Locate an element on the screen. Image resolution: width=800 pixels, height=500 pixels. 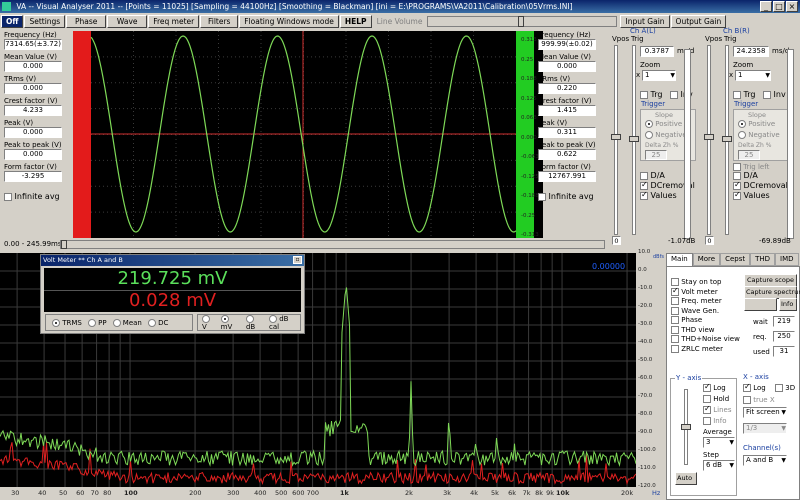
mode-mean-radio is located at coordinates (116, 322).